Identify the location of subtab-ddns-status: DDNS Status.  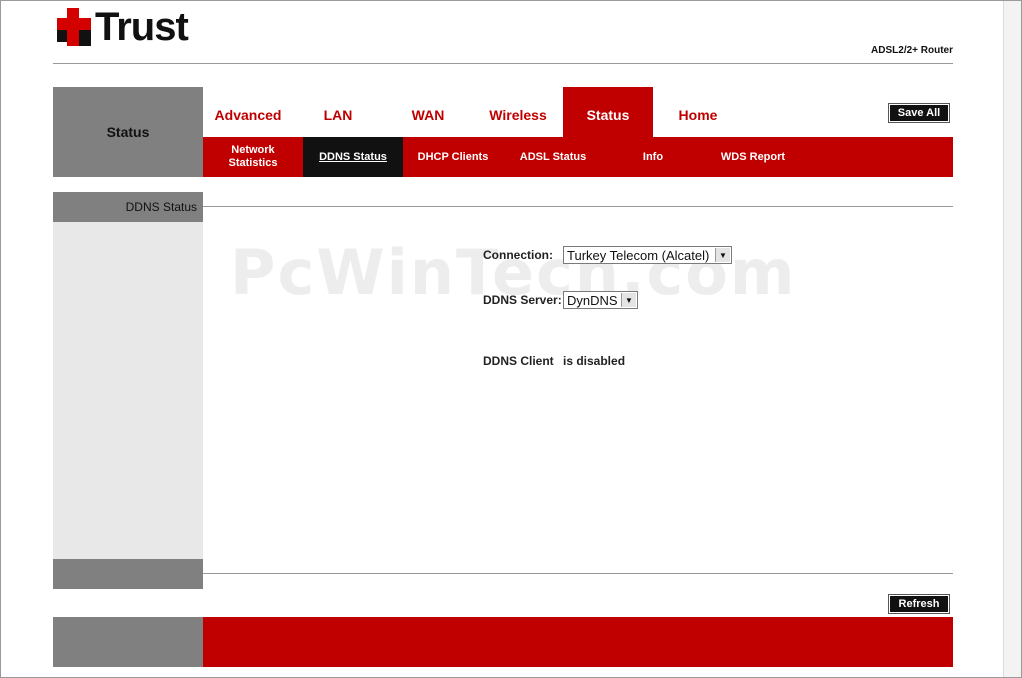
(353, 157).